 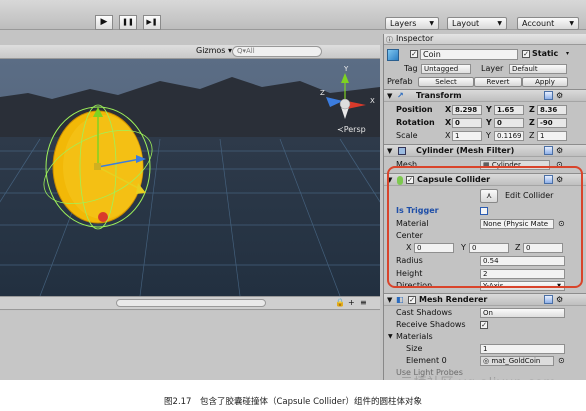 I want to click on element0-field: ◎ mat_GoldCoin, so click(x=517, y=361).